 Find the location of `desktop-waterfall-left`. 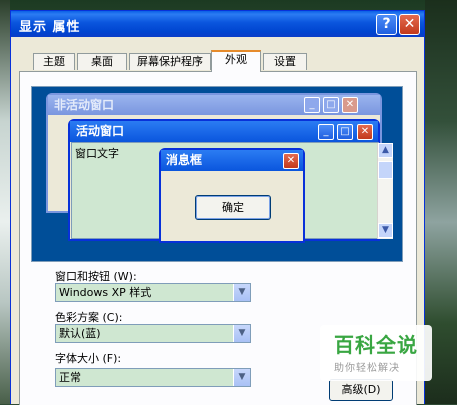

desktop-waterfall-left is located at coordinates (5, 202).